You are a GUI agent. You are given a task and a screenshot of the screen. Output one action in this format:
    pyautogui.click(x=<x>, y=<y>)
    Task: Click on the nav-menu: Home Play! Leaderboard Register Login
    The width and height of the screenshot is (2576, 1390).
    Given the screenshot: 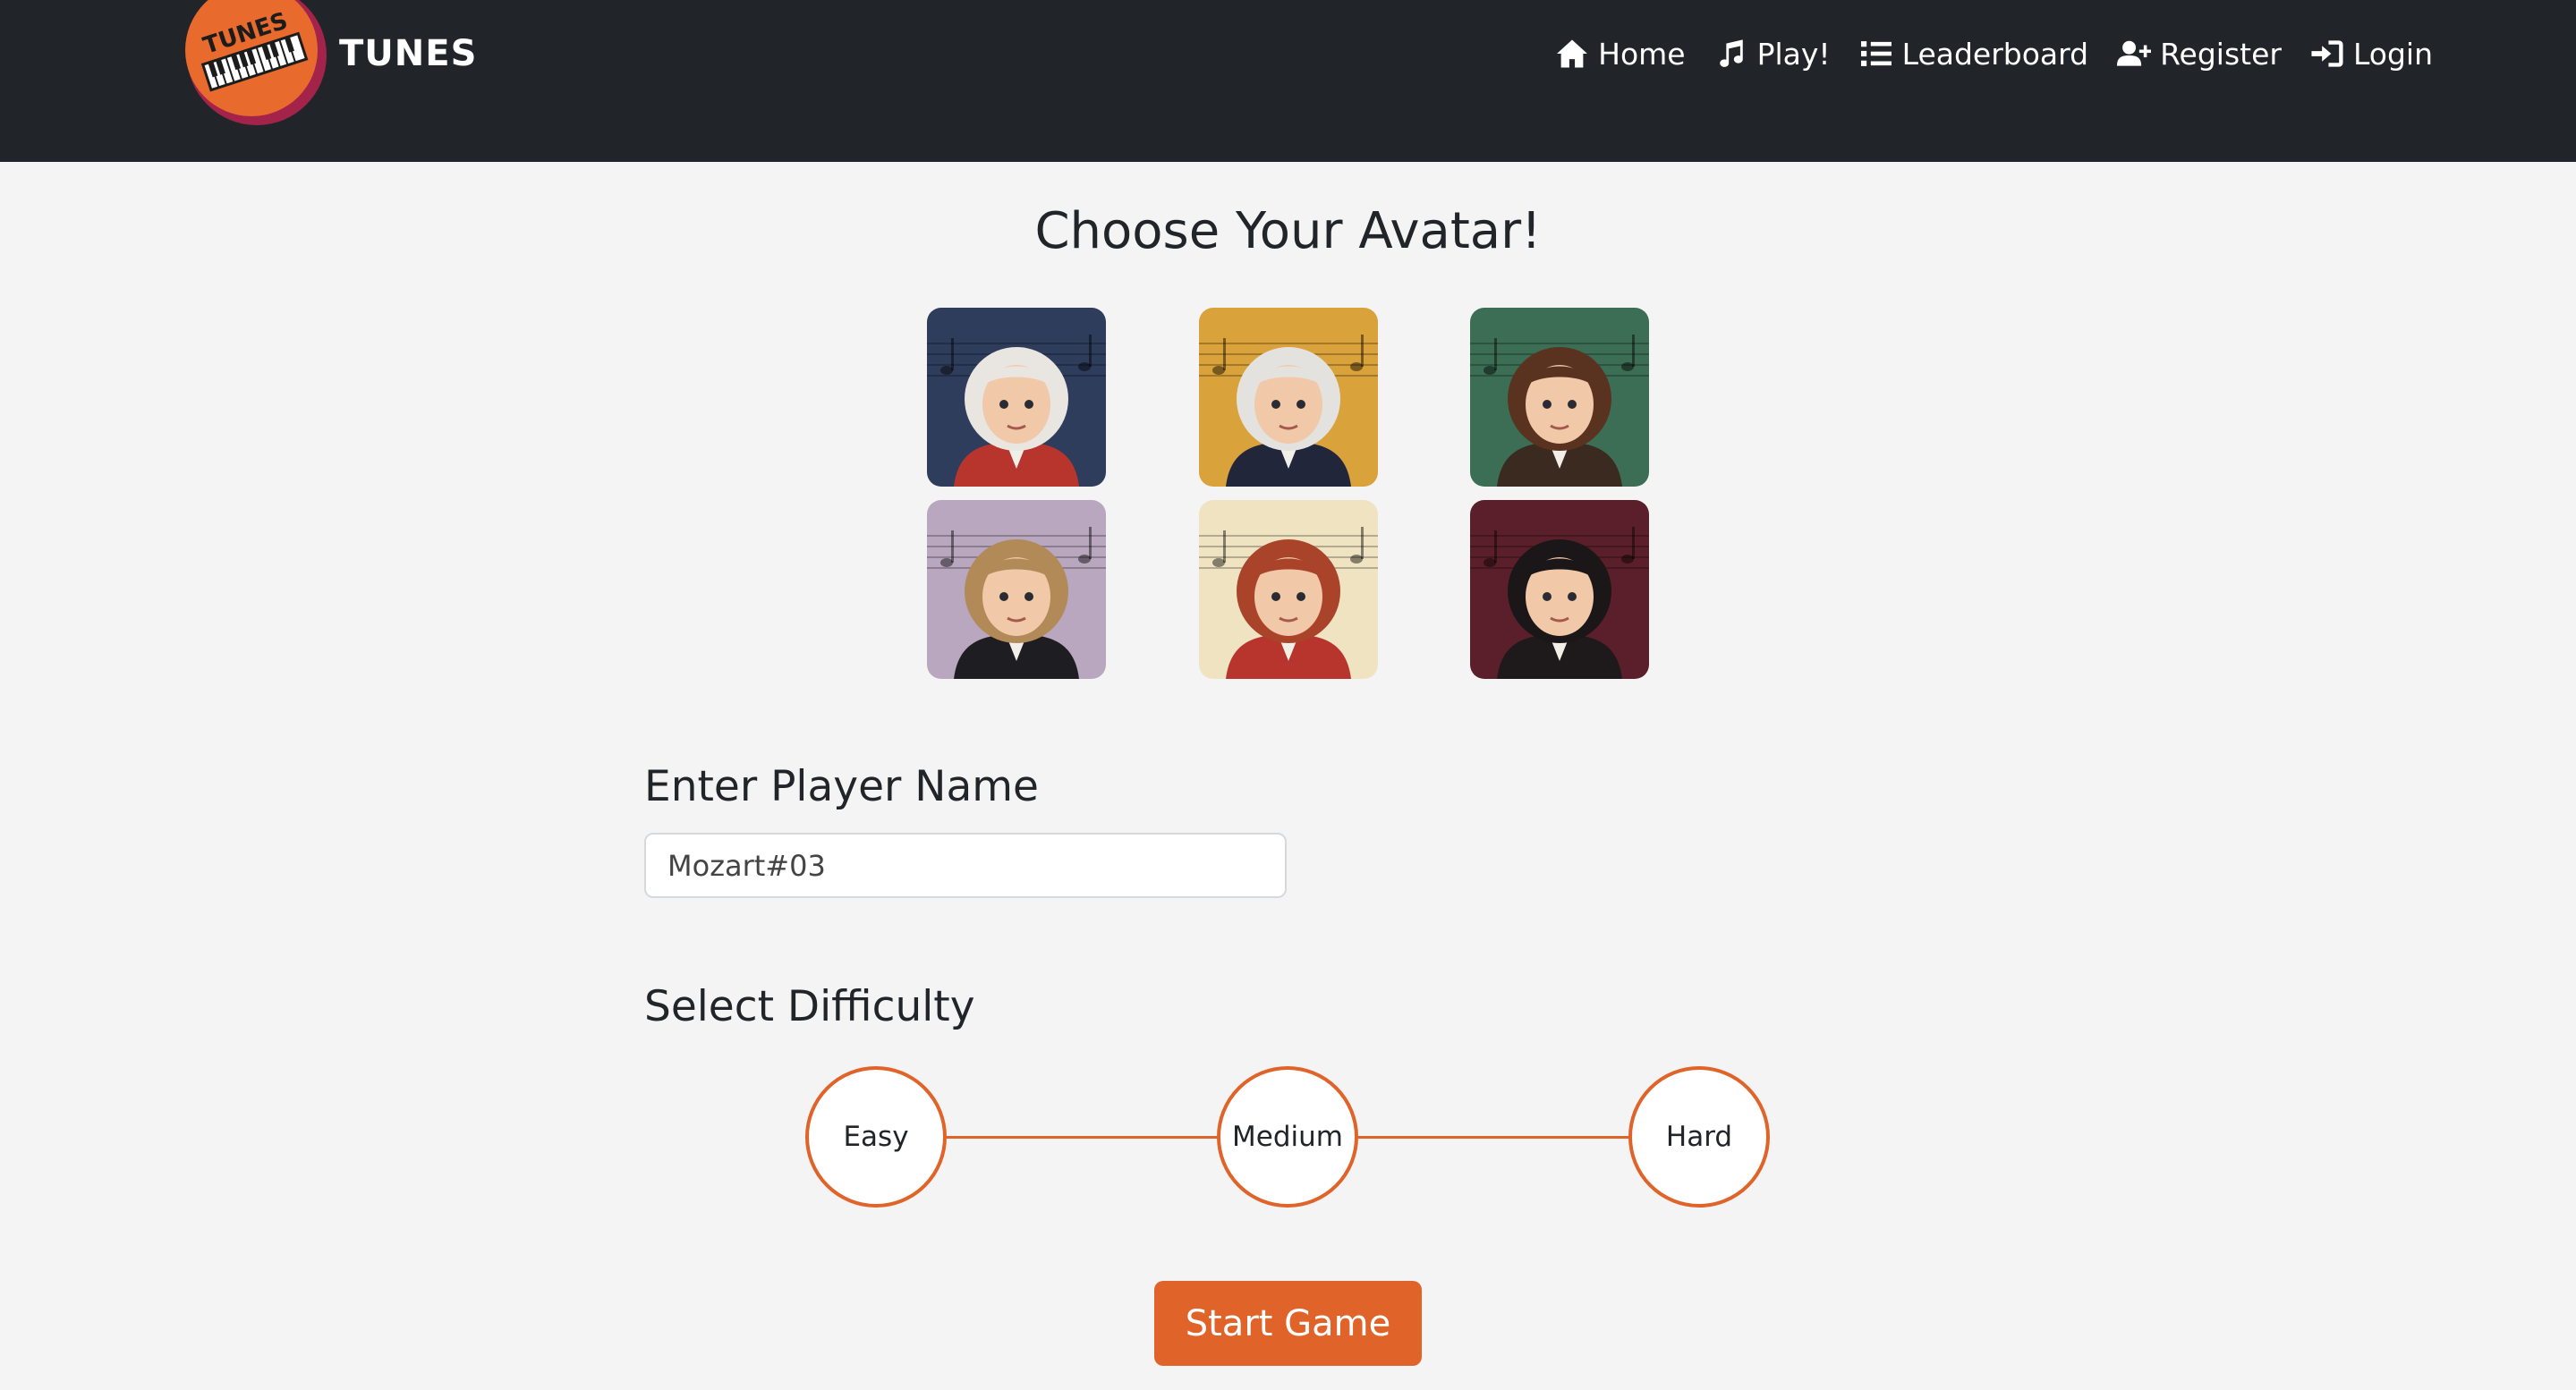 What is the action you would take?
    pyautogui.click(x=1994, y=53)
    